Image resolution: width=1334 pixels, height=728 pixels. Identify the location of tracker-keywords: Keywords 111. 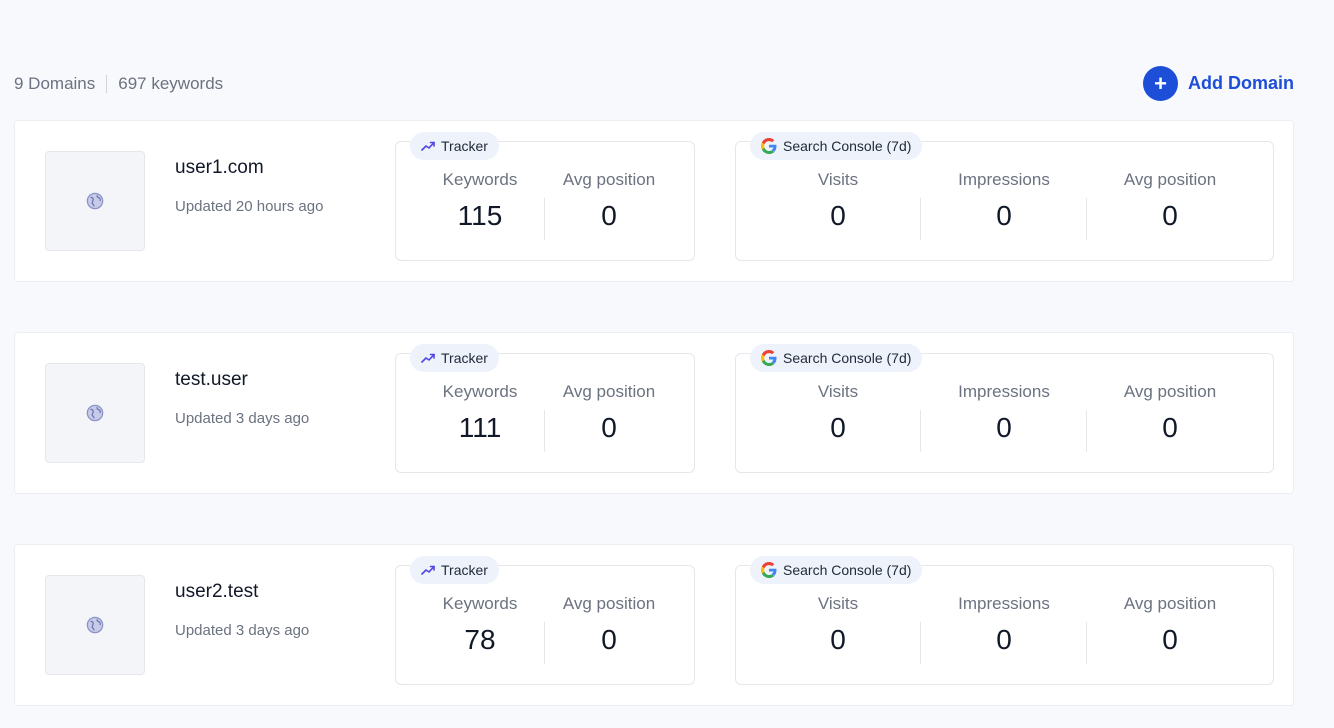
(480, 413).